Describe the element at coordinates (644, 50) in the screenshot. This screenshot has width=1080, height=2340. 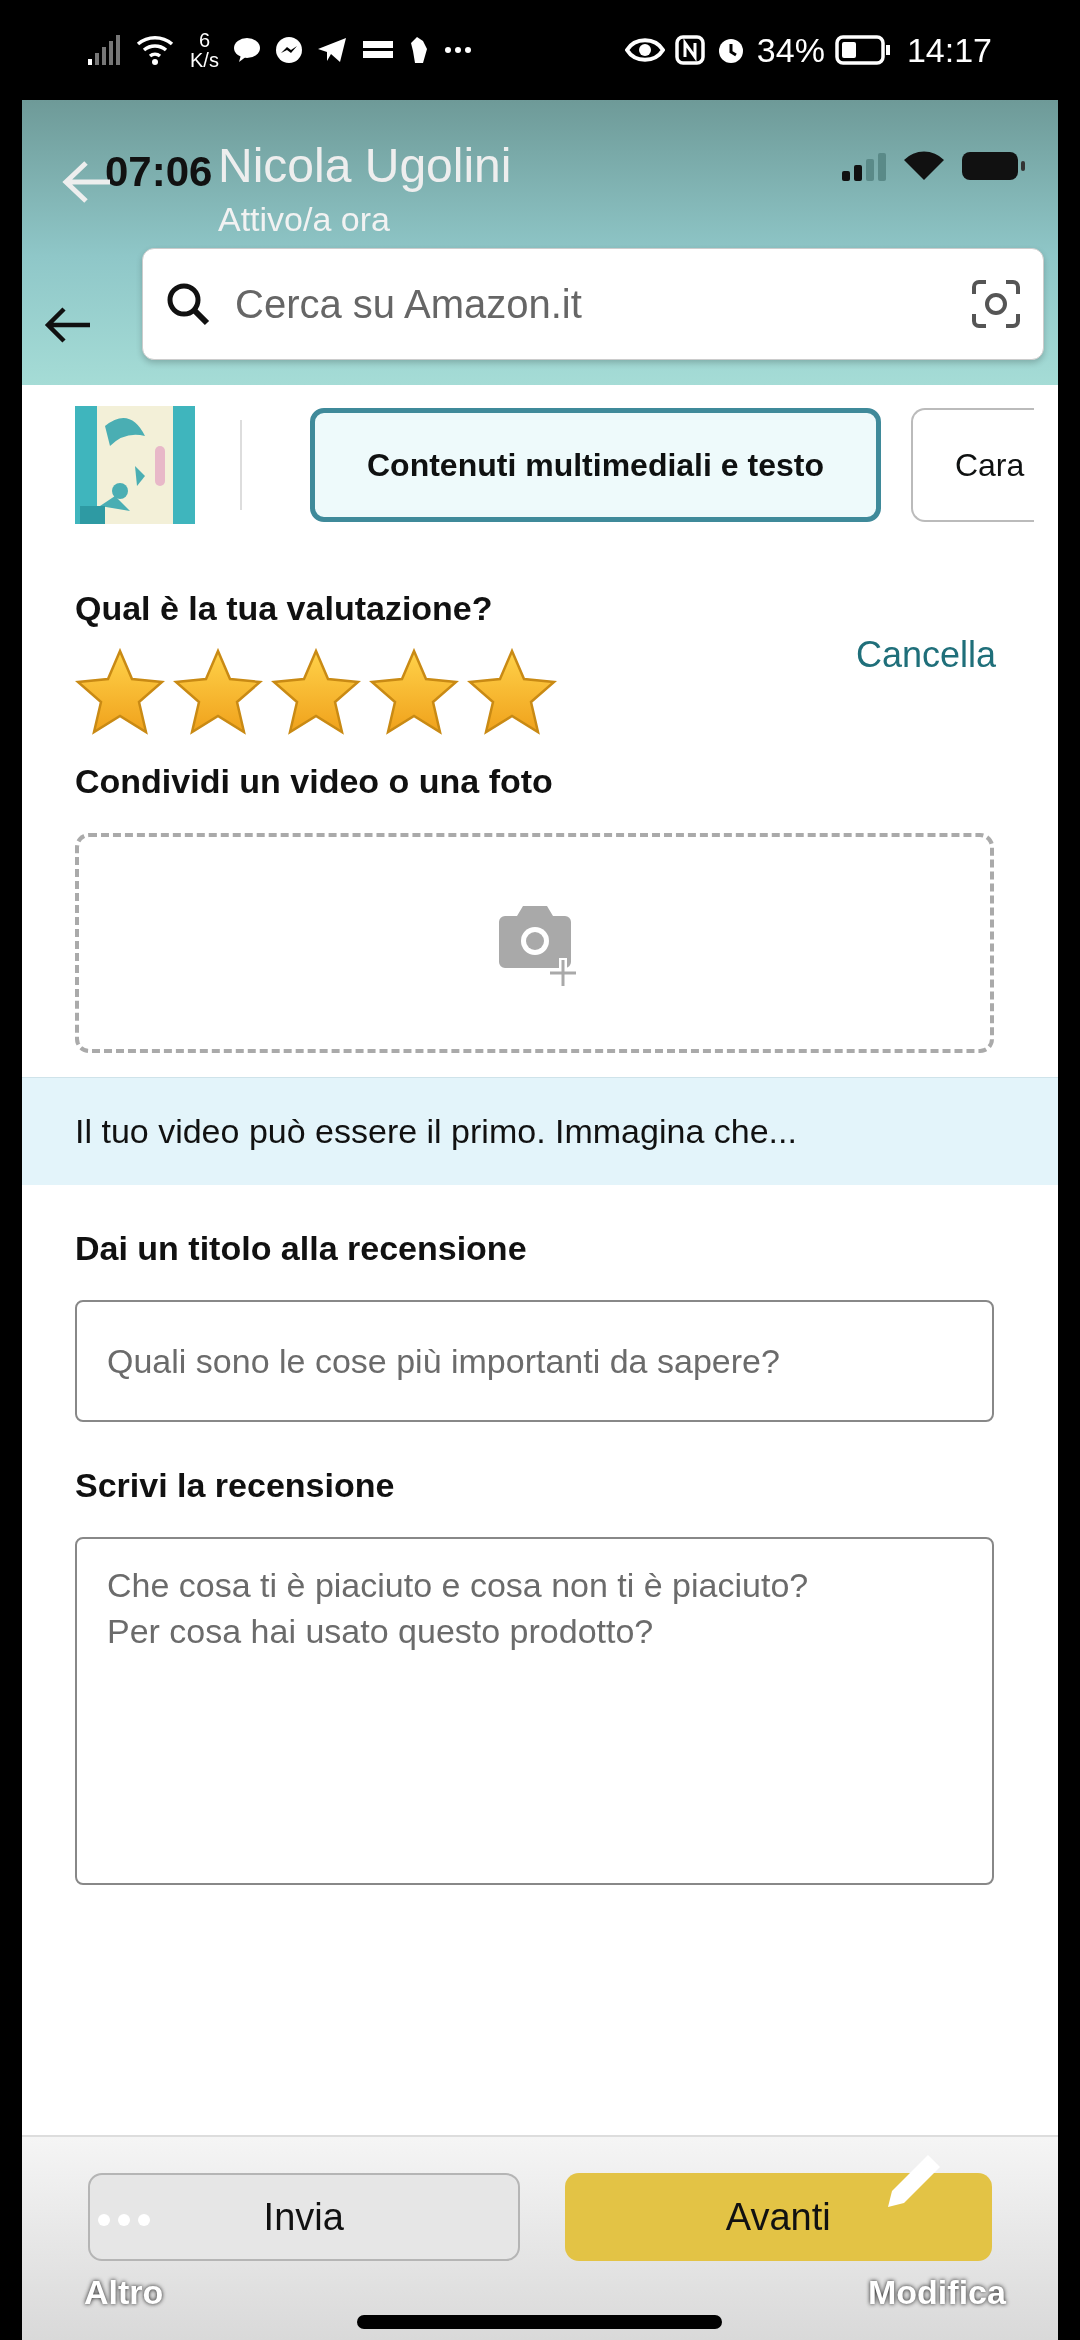
I see `eye-icon` at that location.